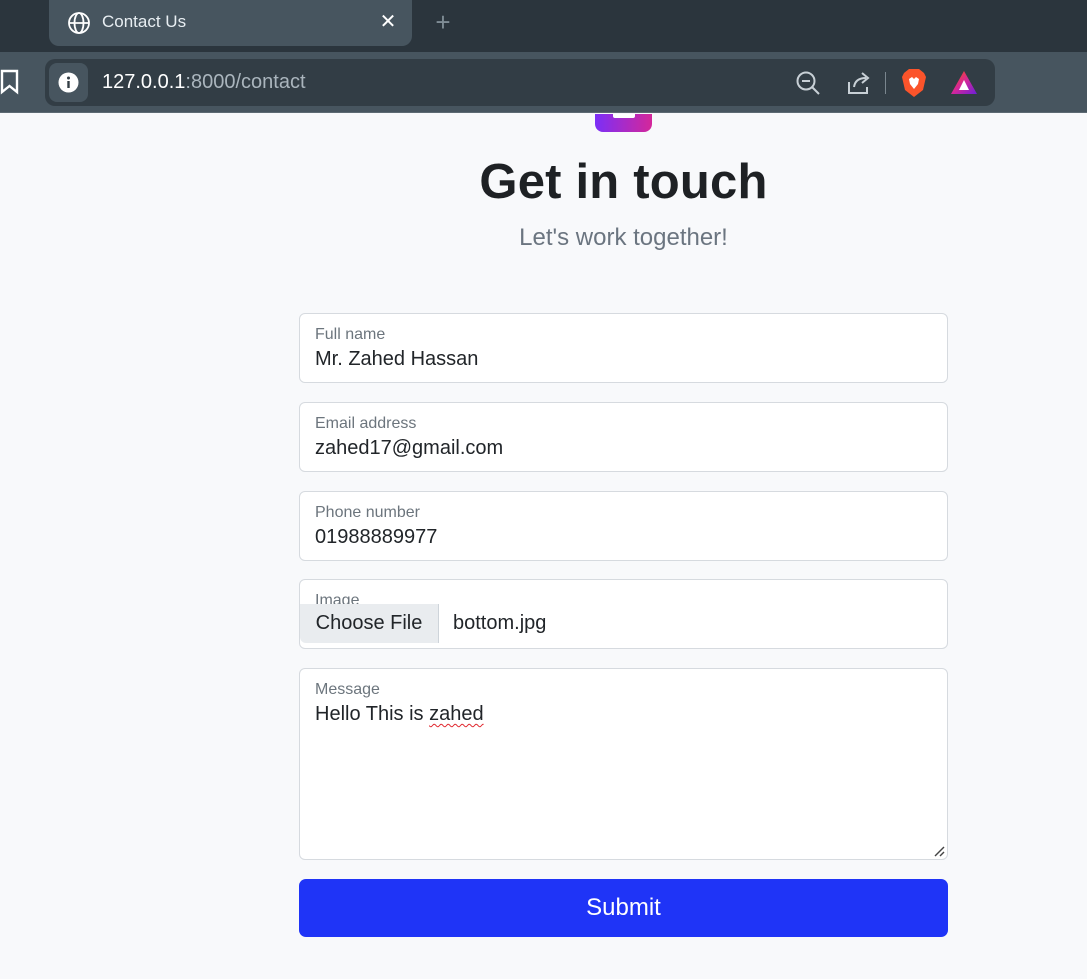  I want to click on brave-shield-icon, so click(914, 83).